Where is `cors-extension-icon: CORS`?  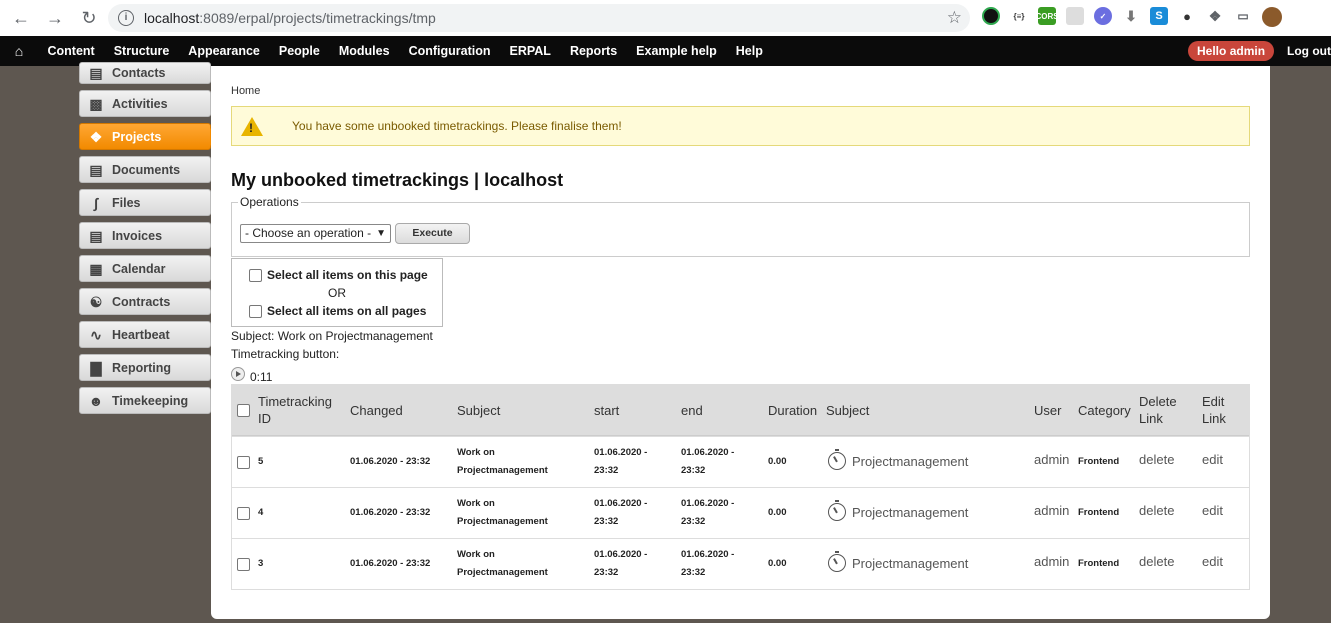 cors-extension-icon: CORS is located at coordinates (1047, 16).